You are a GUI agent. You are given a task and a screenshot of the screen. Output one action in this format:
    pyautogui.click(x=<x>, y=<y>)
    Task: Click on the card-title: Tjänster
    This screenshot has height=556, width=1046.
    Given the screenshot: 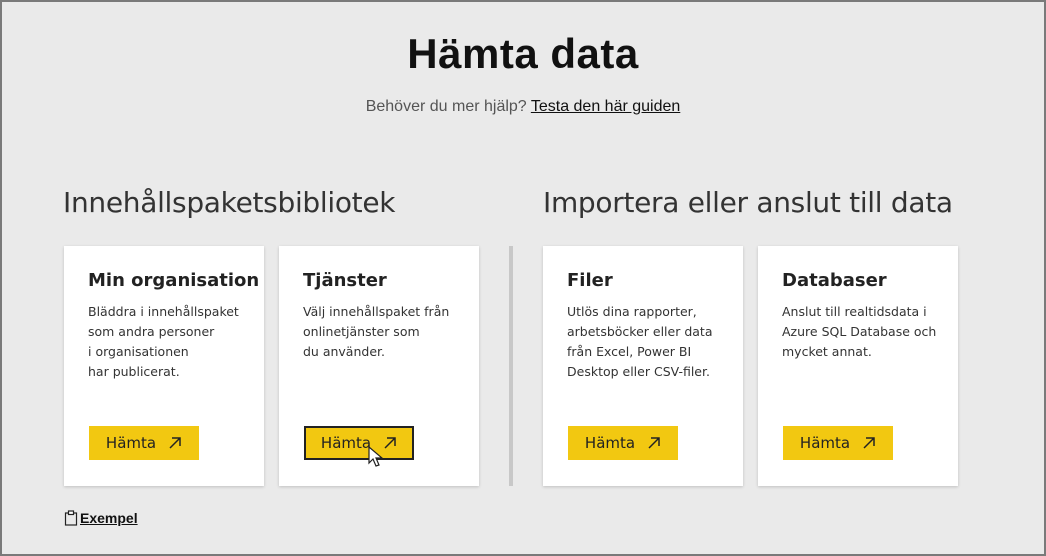 What is the action you would take?
    pyautogui.click(x=345, y=280)
    